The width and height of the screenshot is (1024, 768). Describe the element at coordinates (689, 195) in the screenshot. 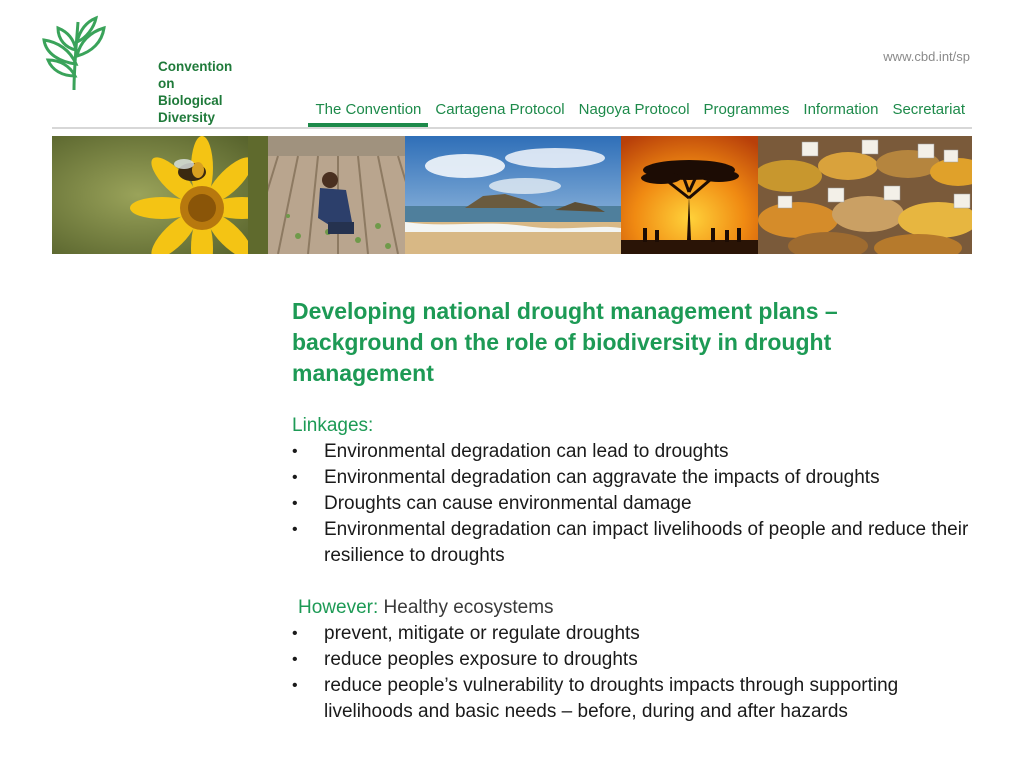

I see `banner-photo-savanna-sunset` at that location.